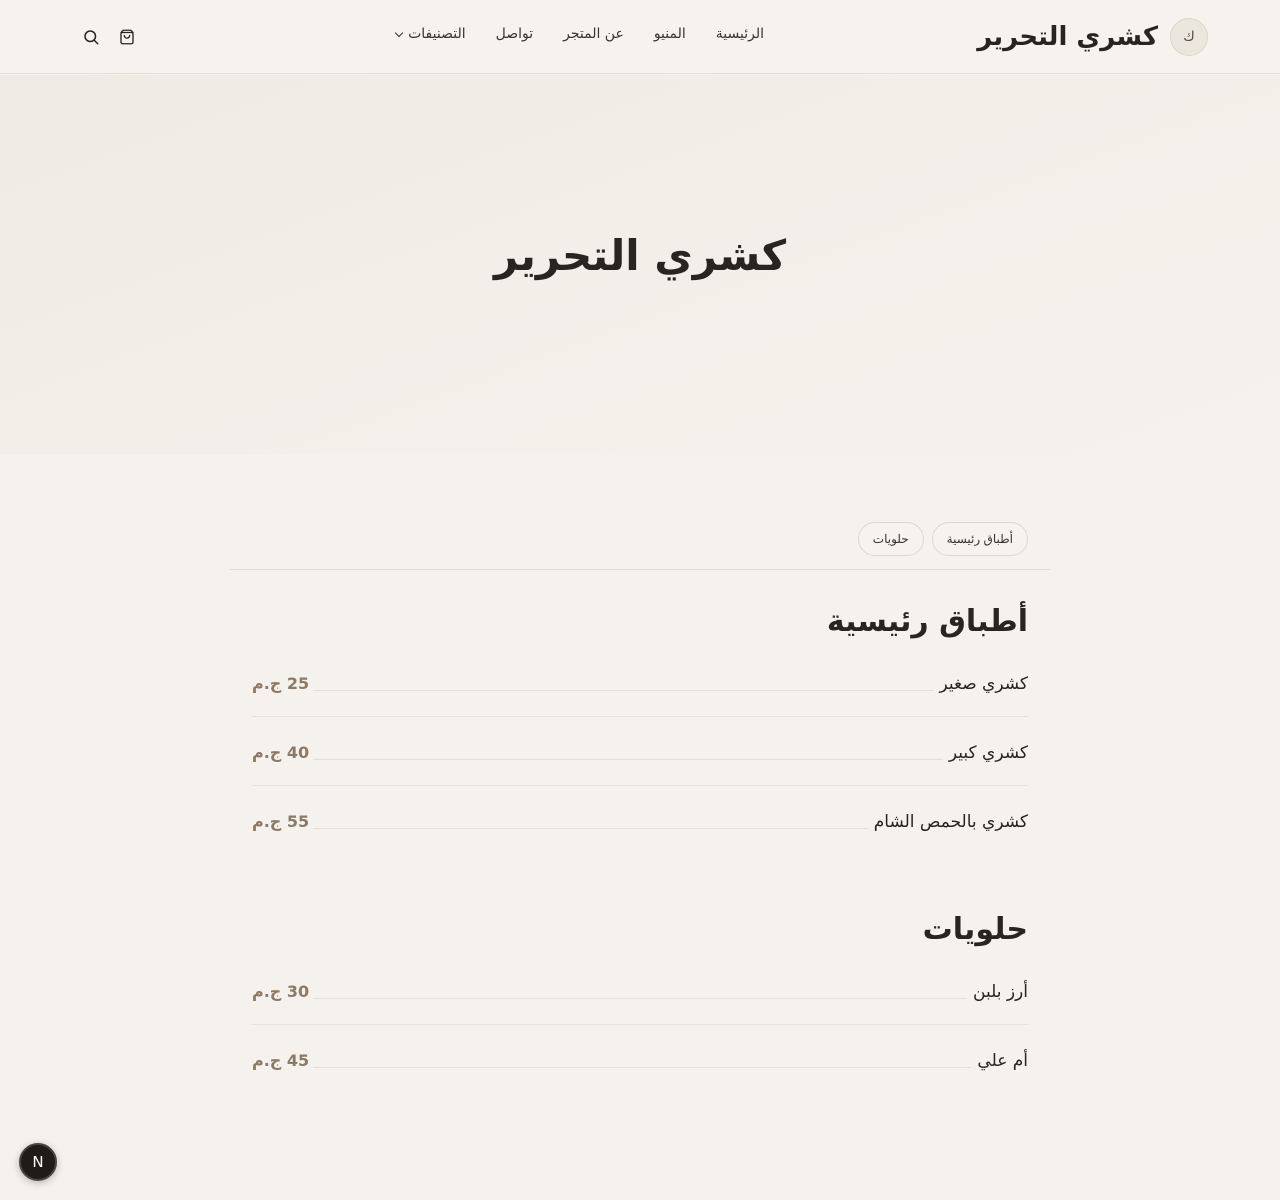 This screenshot has width=1280, height=1200. What do you see at coordinates (283, 991) in the screenshot?
I see `menu-item-price: 30 ج.م` at bounding box center [283, 991].